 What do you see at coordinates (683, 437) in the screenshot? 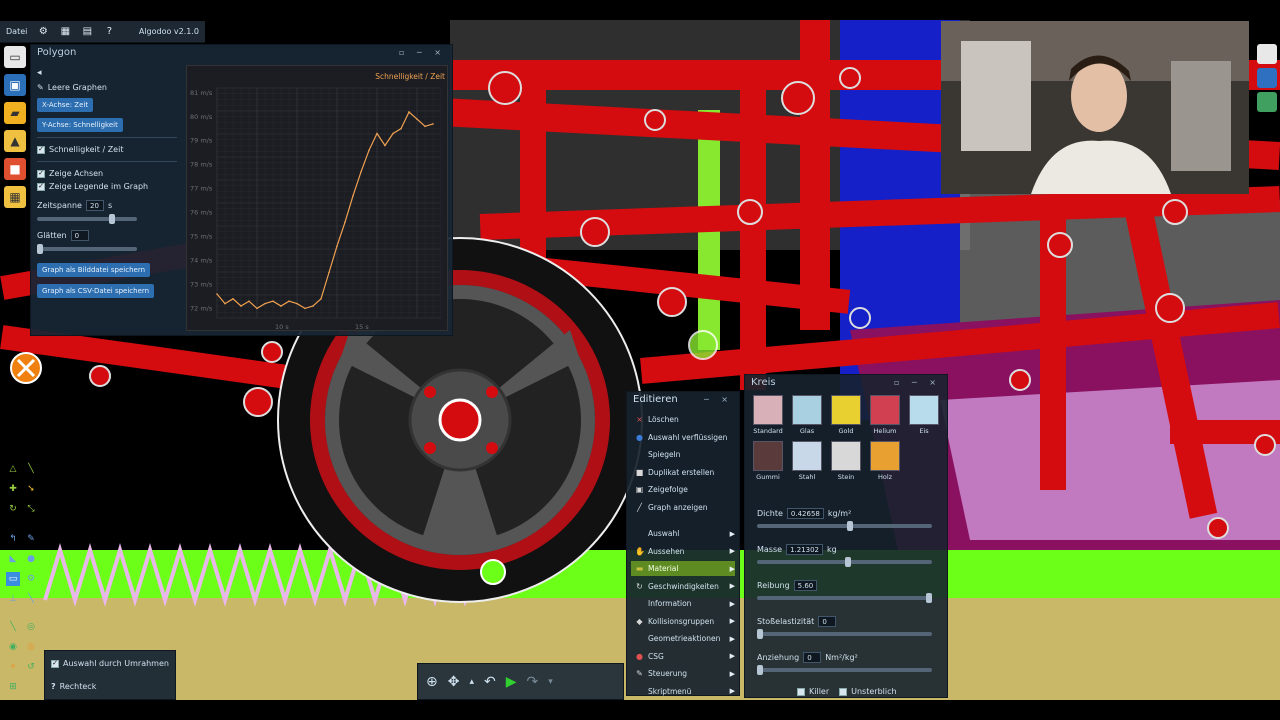
I see `context-menu-item: ● Auswahl verflüssigen` at bounding box center [683, 437].